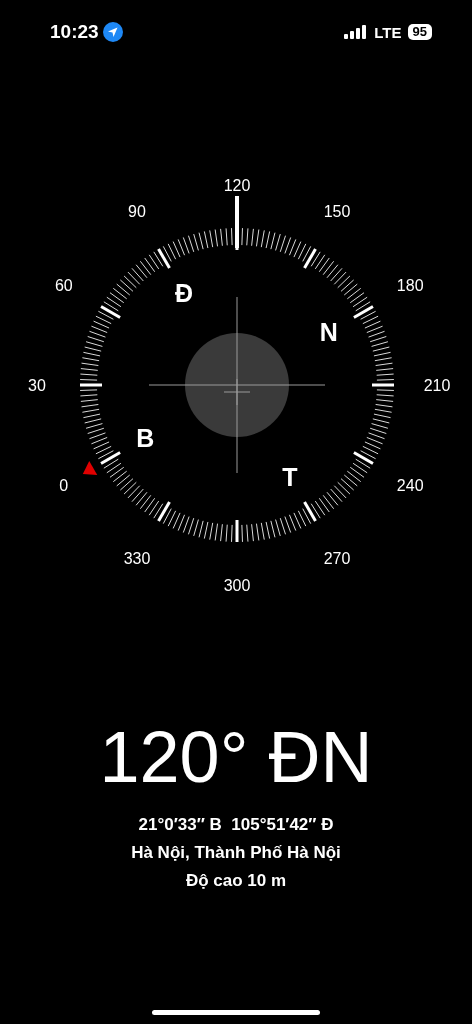  What do you see at coordinates (328, 332) in the screenshot?
I see `cardinal-label: N` at bounding box center [328, 332].